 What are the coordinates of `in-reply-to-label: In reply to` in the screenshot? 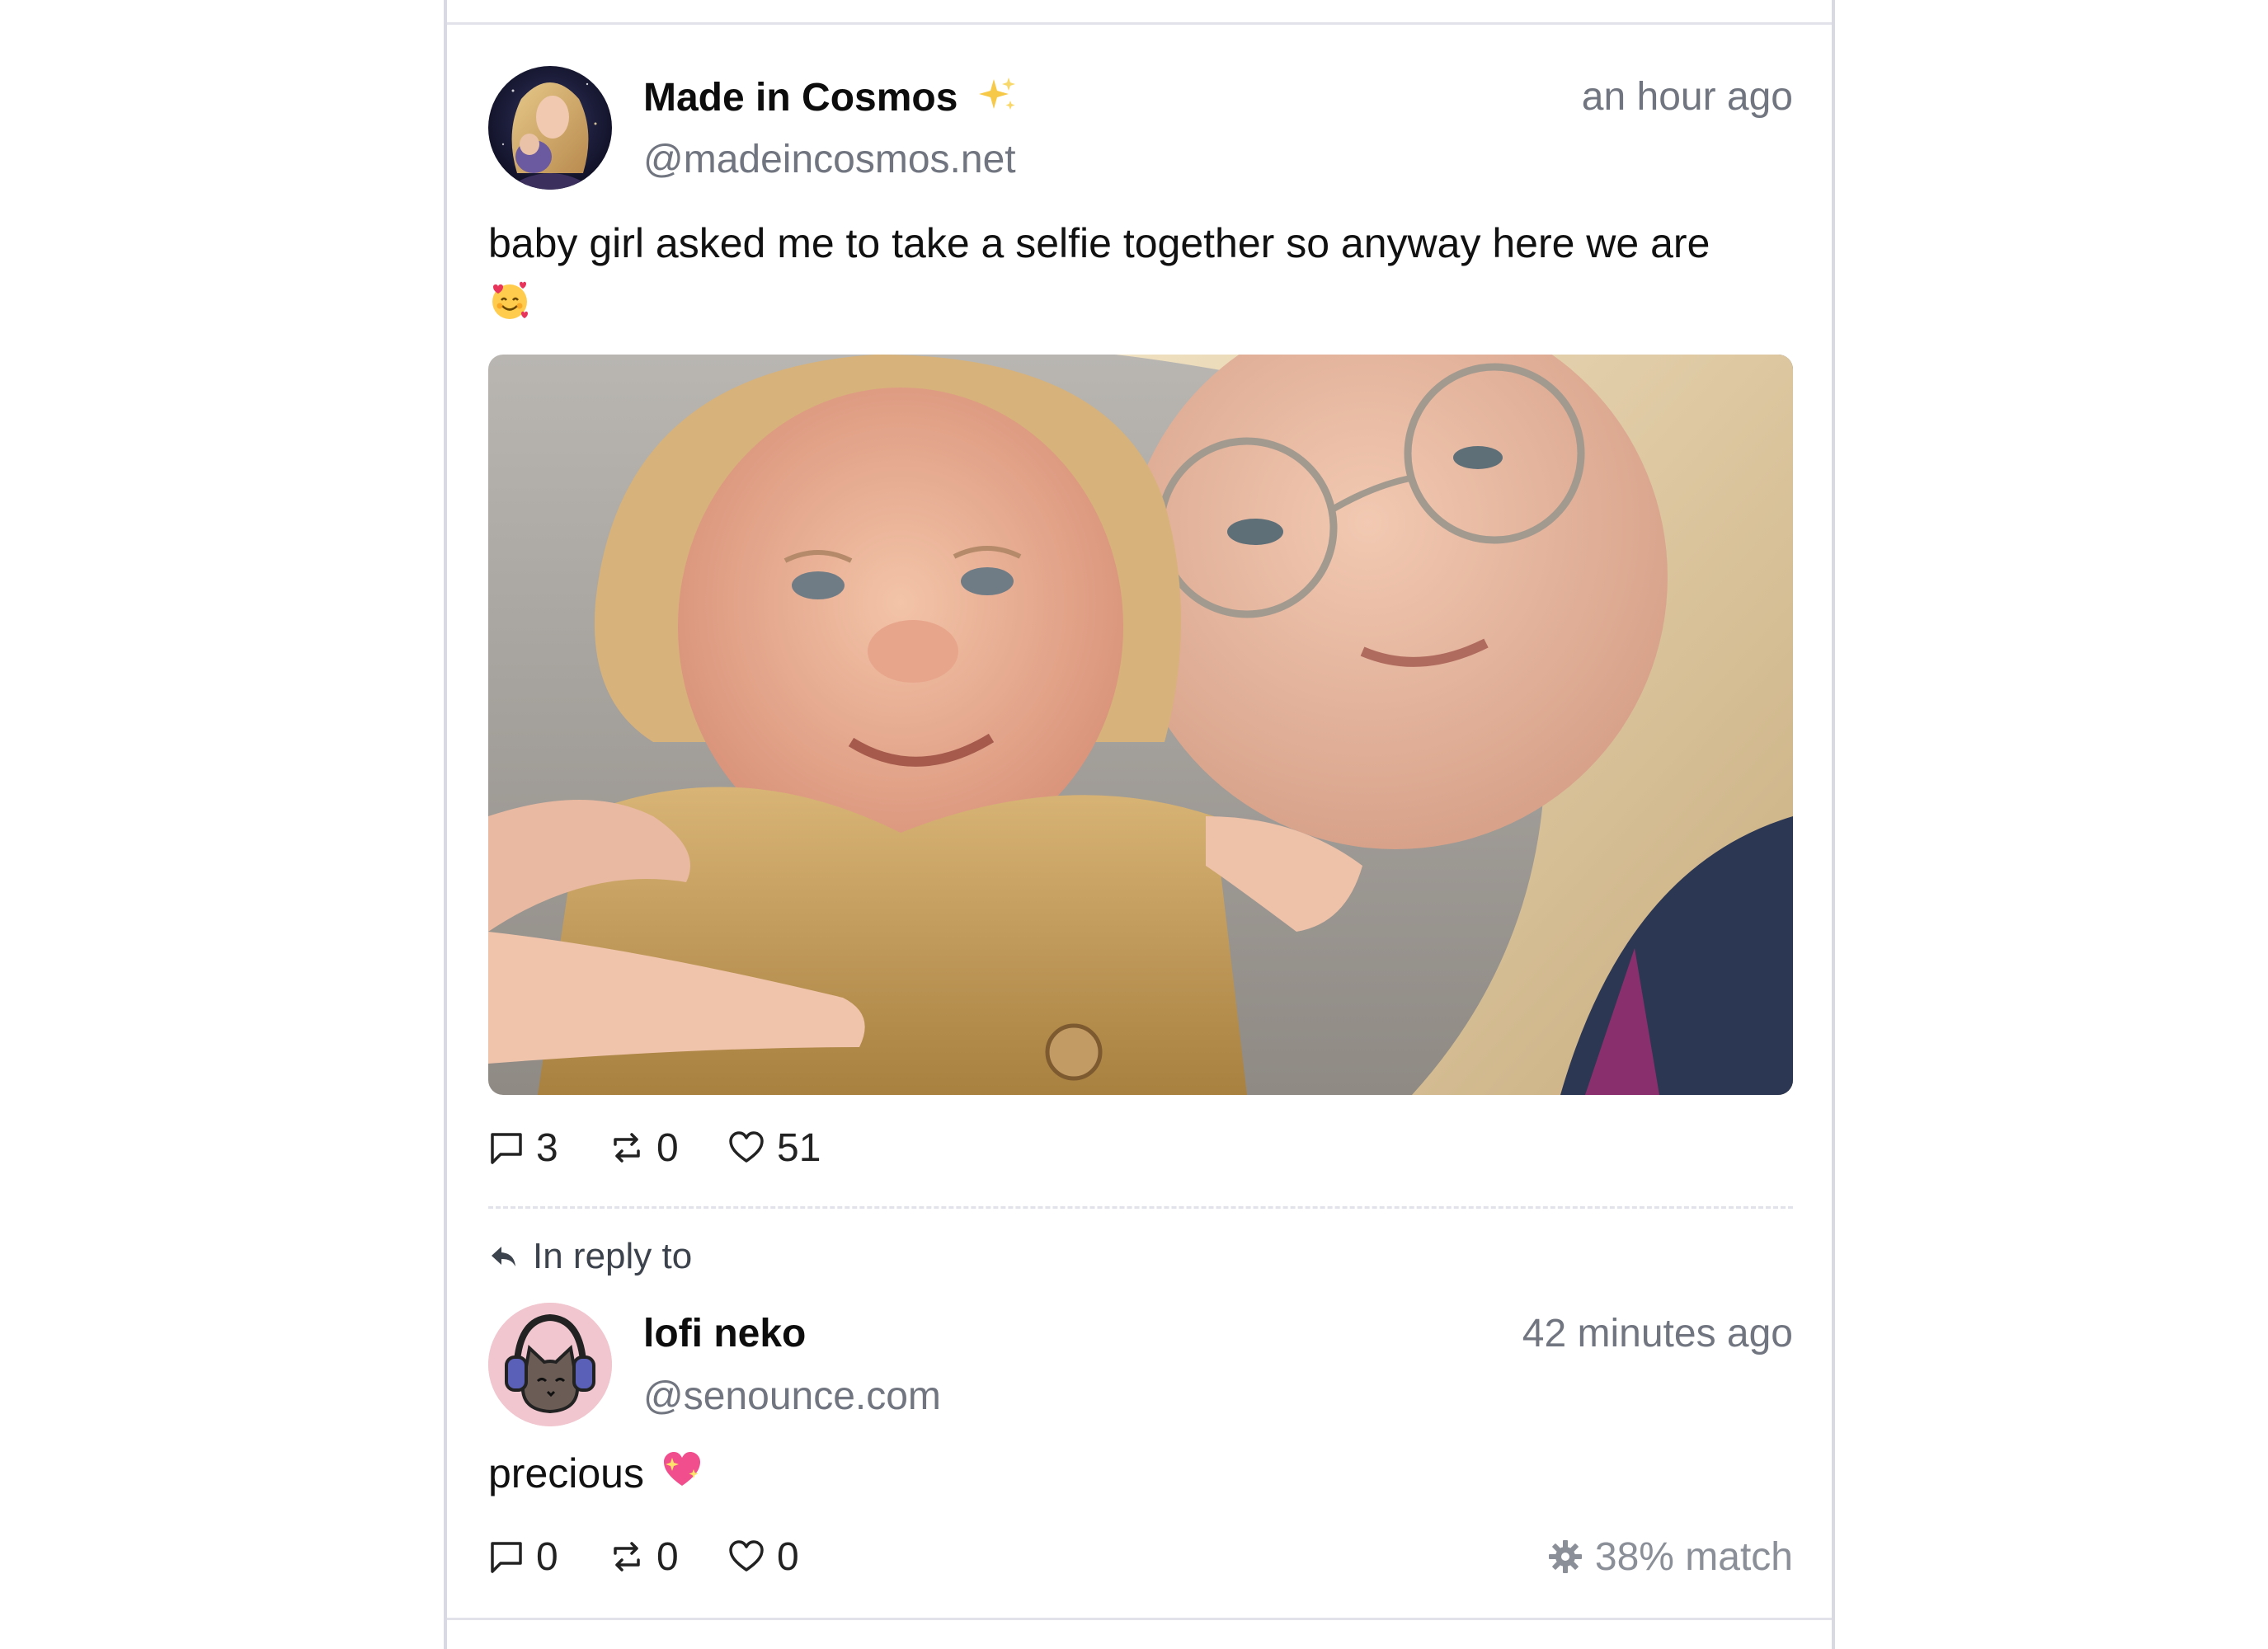 It's located at (590, 1256).